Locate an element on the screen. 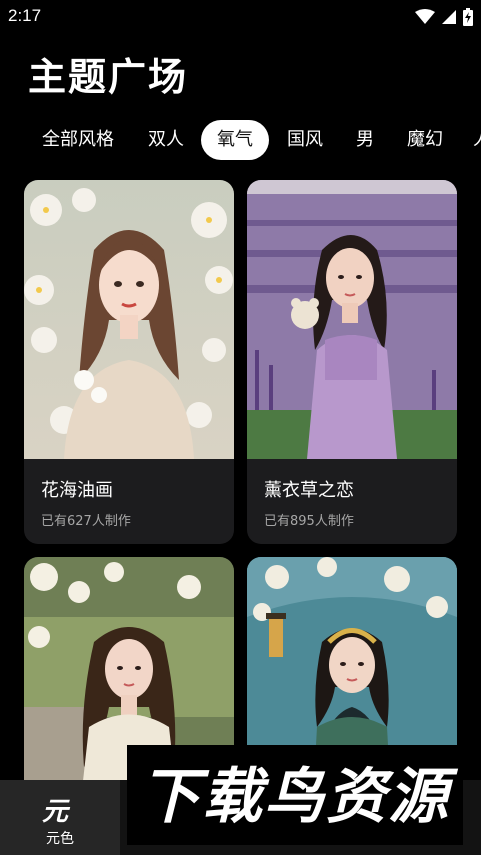  svg-text: 下载鸟资源 is located at coordinates (299, 797).